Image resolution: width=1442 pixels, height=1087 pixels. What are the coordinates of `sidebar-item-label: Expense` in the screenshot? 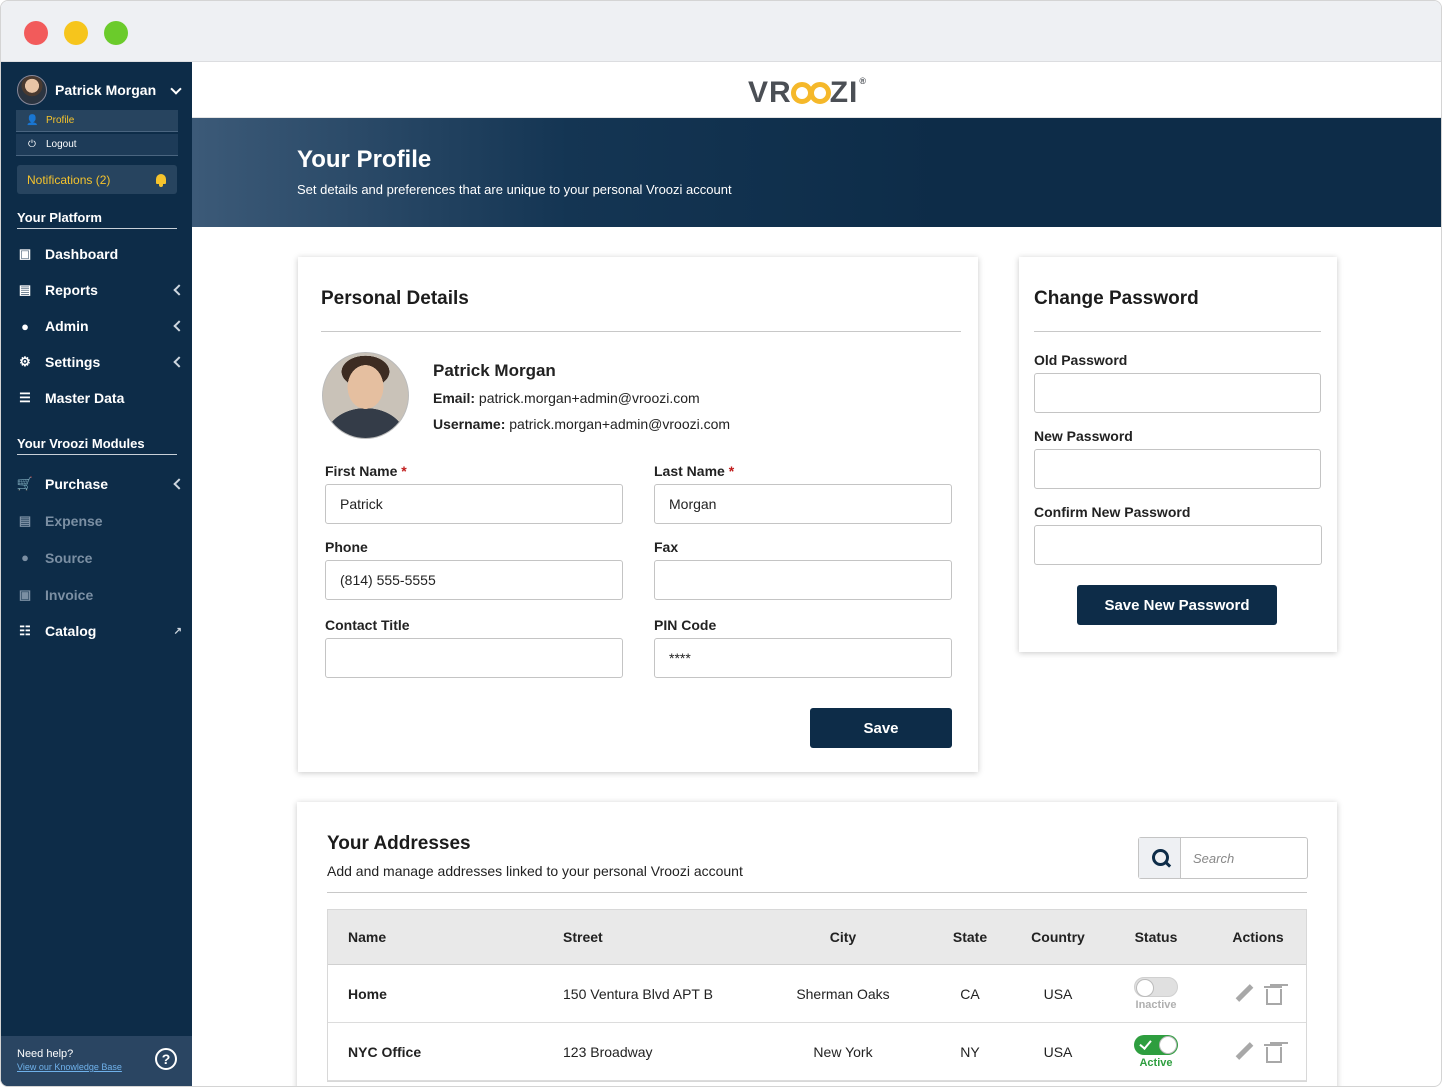 It's located at (74, 520).